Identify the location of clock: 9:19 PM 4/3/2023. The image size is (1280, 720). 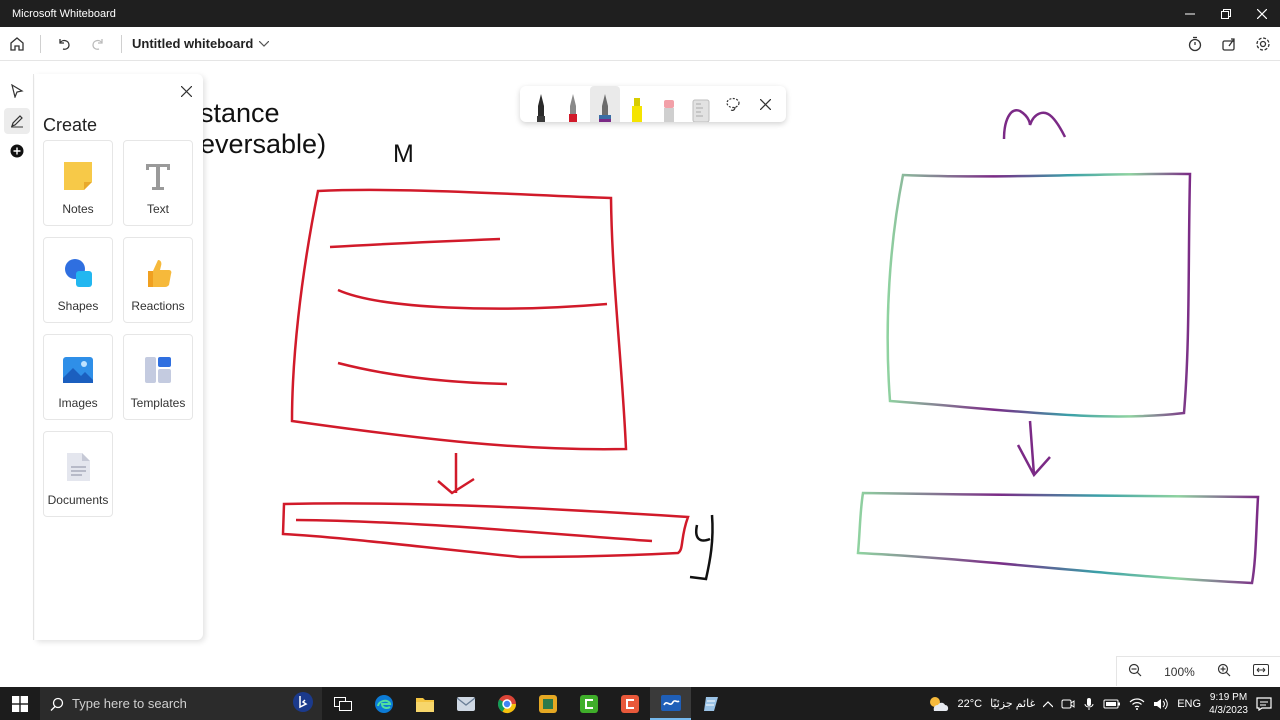
(1228, 704).